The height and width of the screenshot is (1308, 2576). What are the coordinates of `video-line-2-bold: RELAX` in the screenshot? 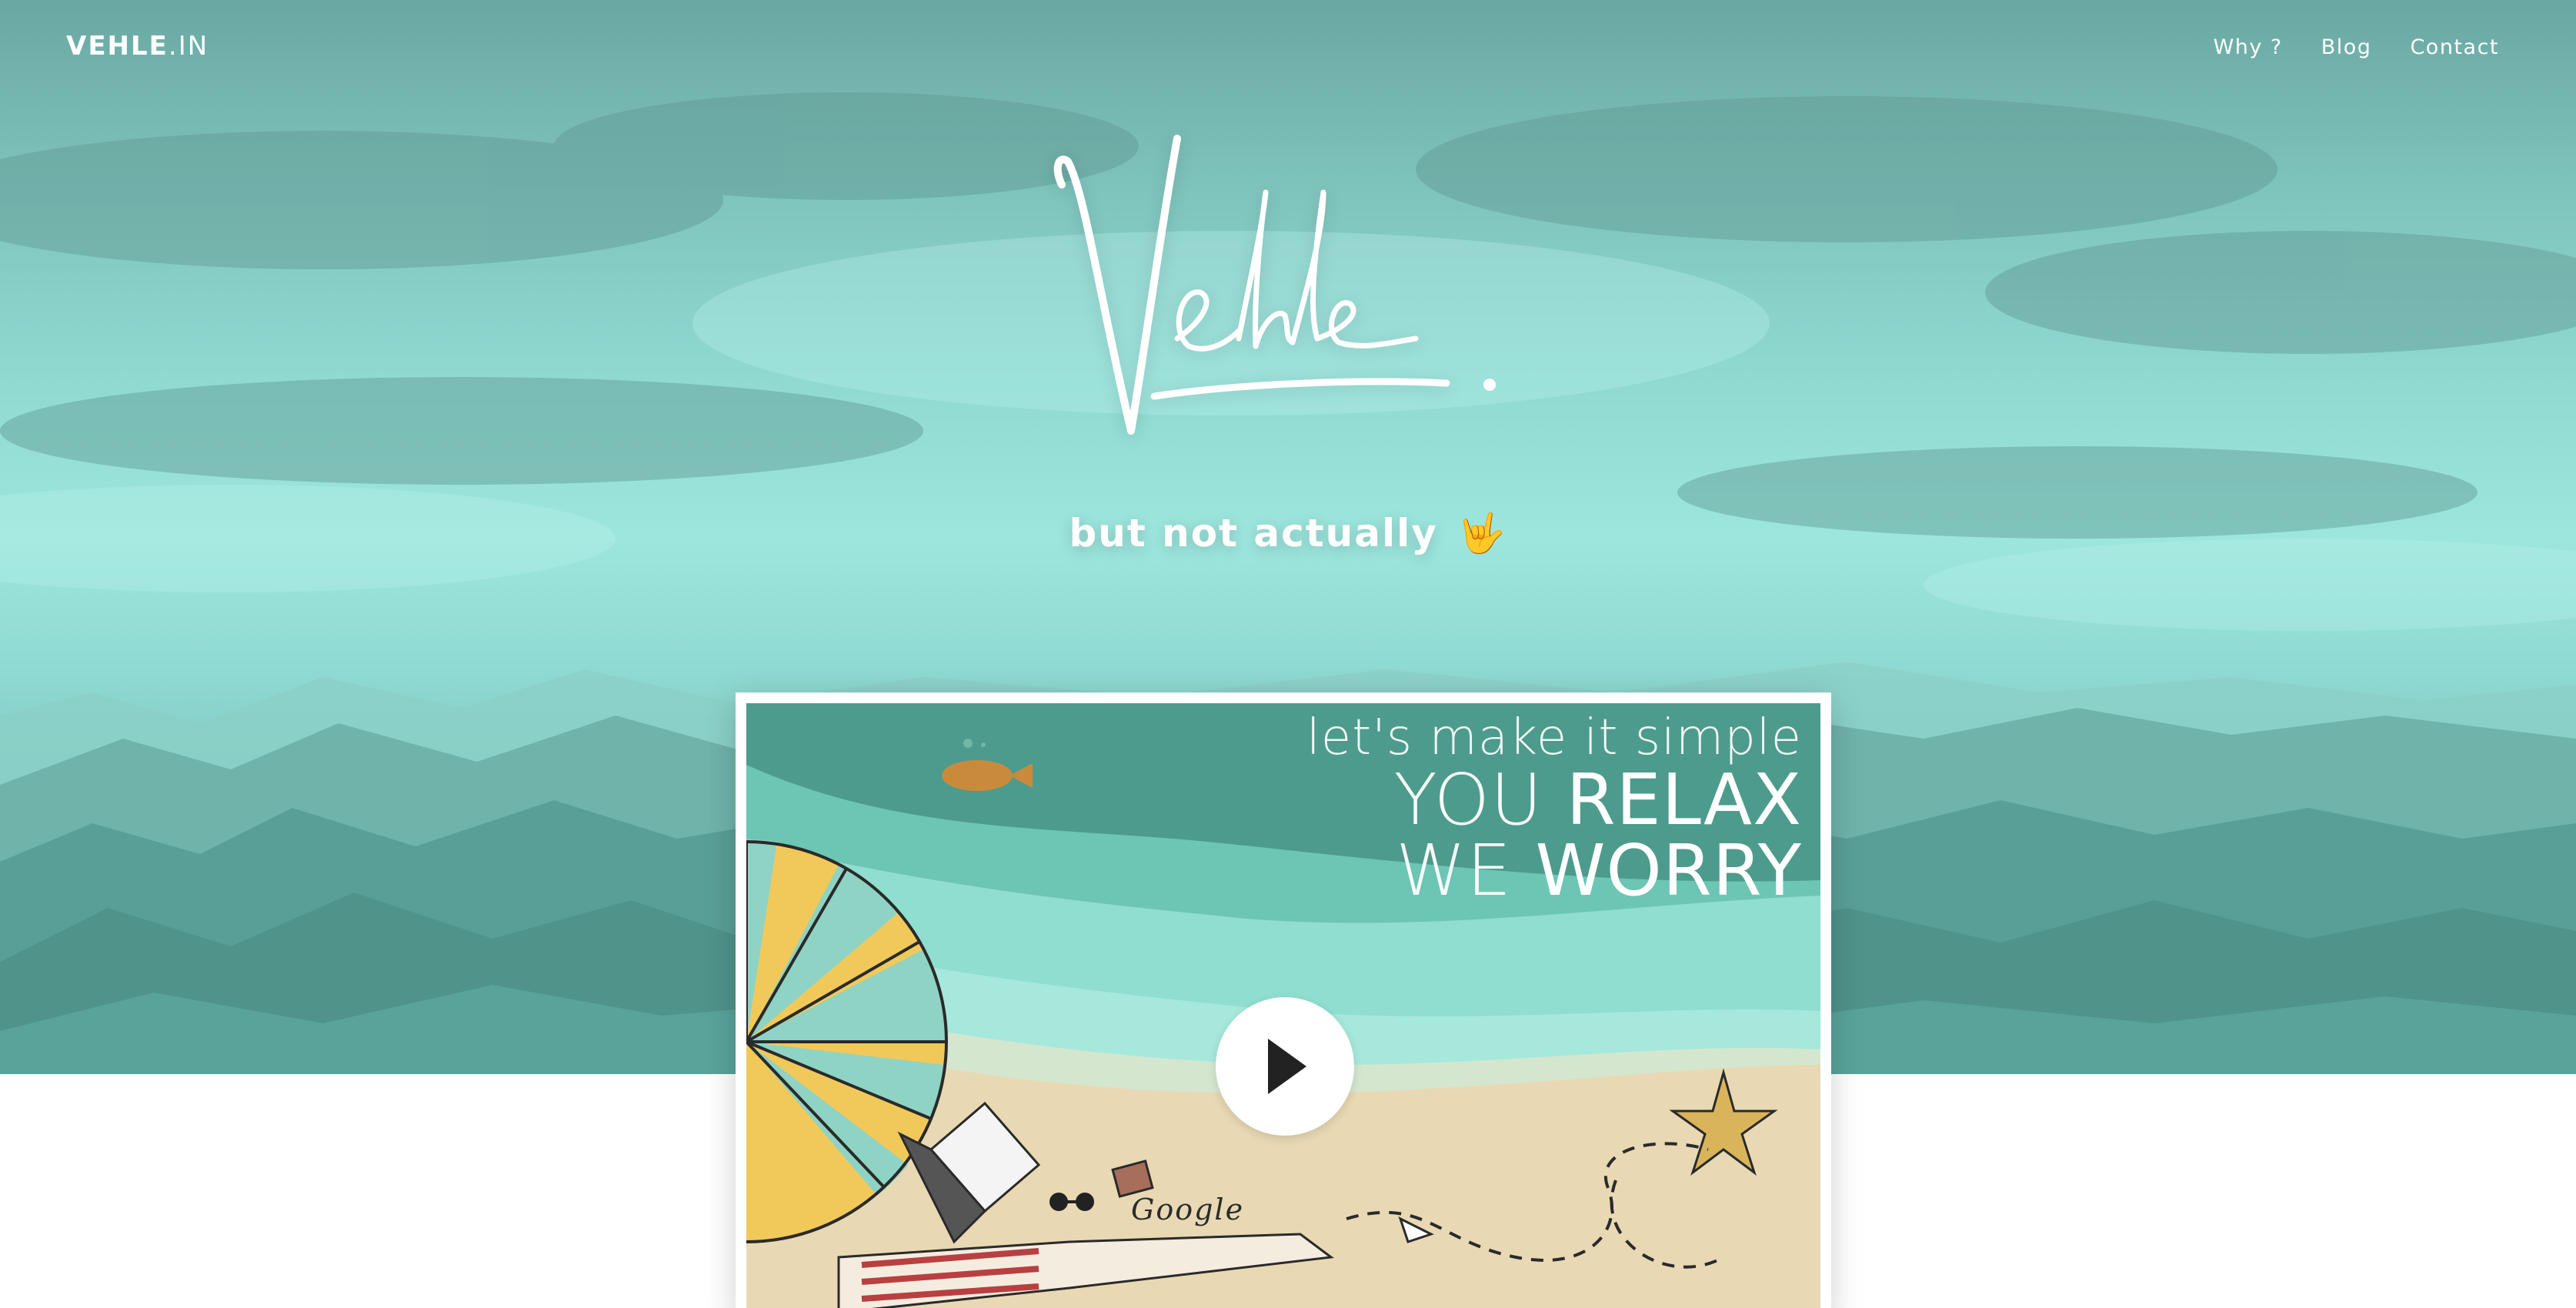 It's located at (1684, 800).